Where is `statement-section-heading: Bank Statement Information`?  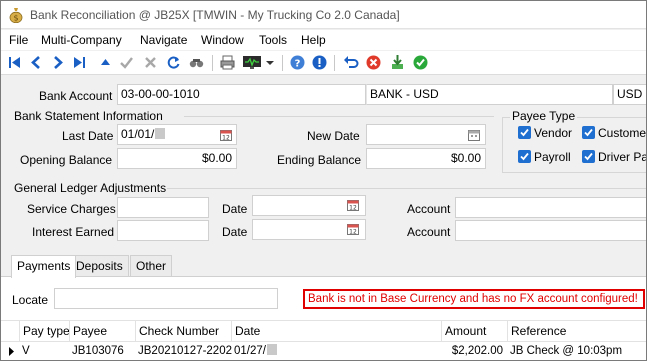 statement-section-heading: Bank Statement Information is located at coordinates (88, 116).